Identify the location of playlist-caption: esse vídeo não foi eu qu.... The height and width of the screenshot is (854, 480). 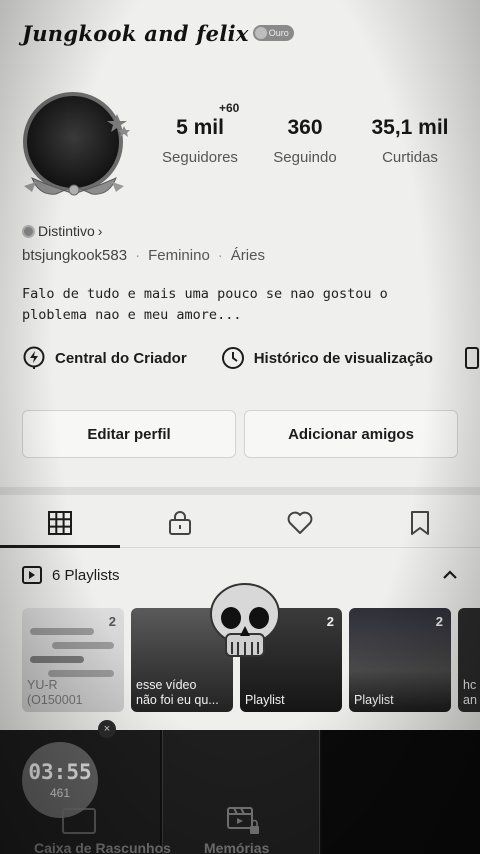
(177, 692).